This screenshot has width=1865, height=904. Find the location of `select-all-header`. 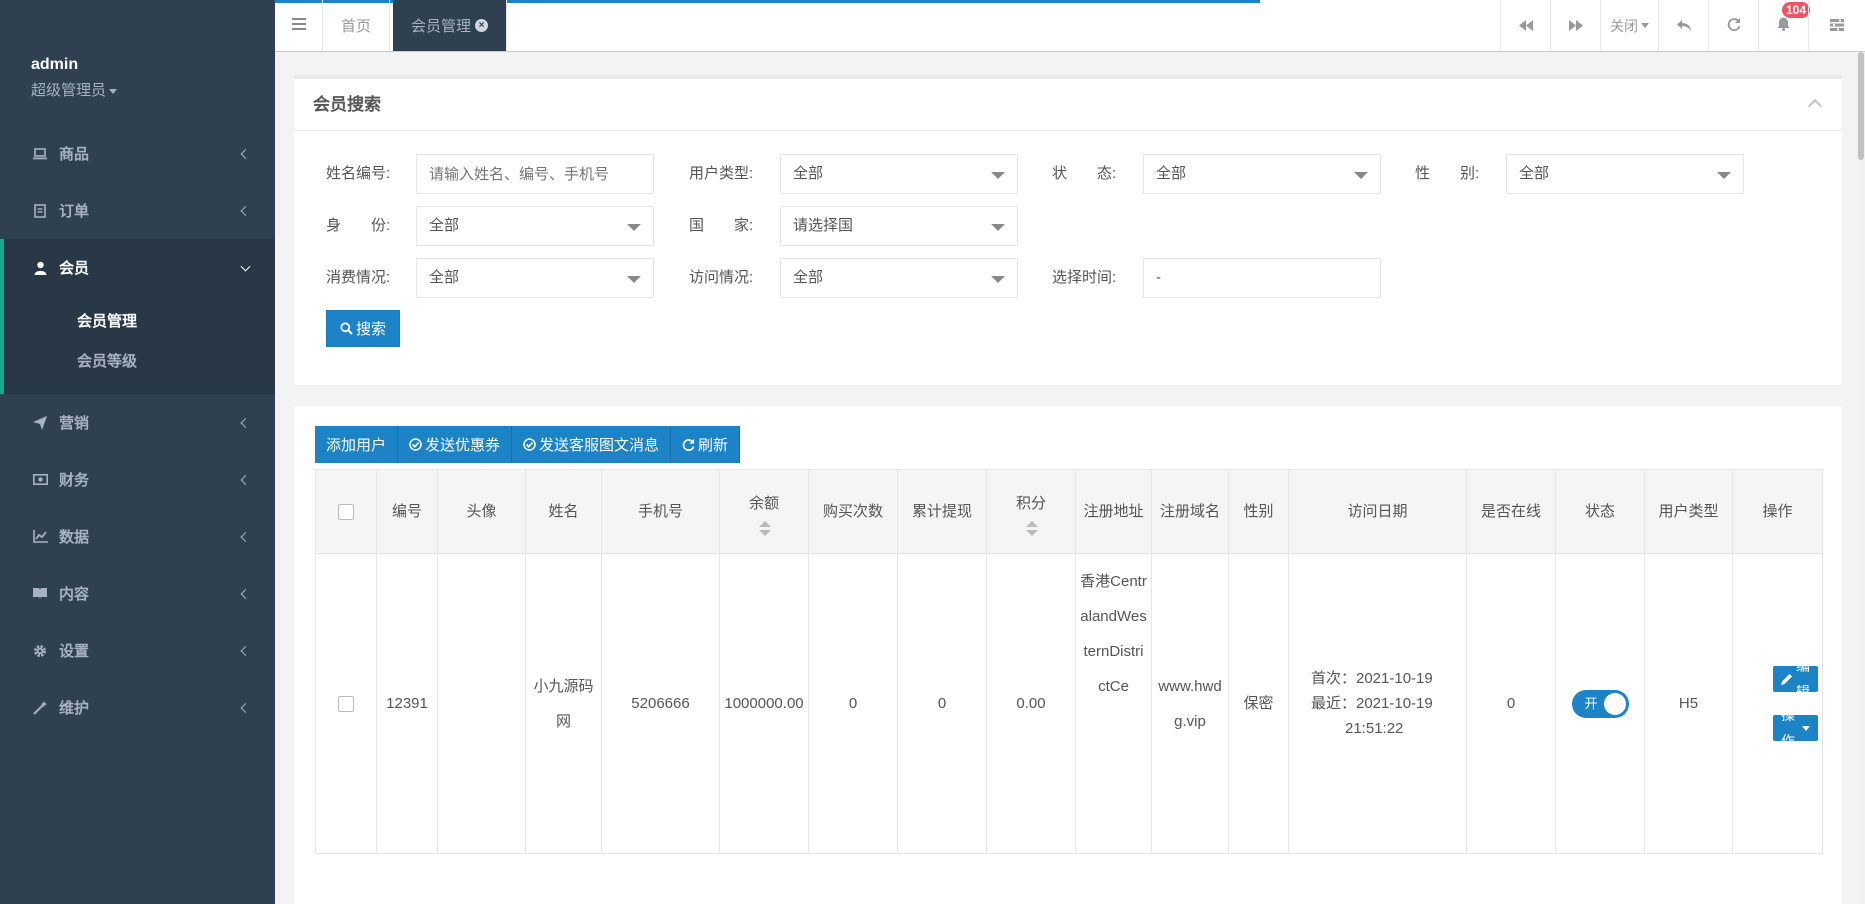

select-all-header is located at coordinates (346, 511).